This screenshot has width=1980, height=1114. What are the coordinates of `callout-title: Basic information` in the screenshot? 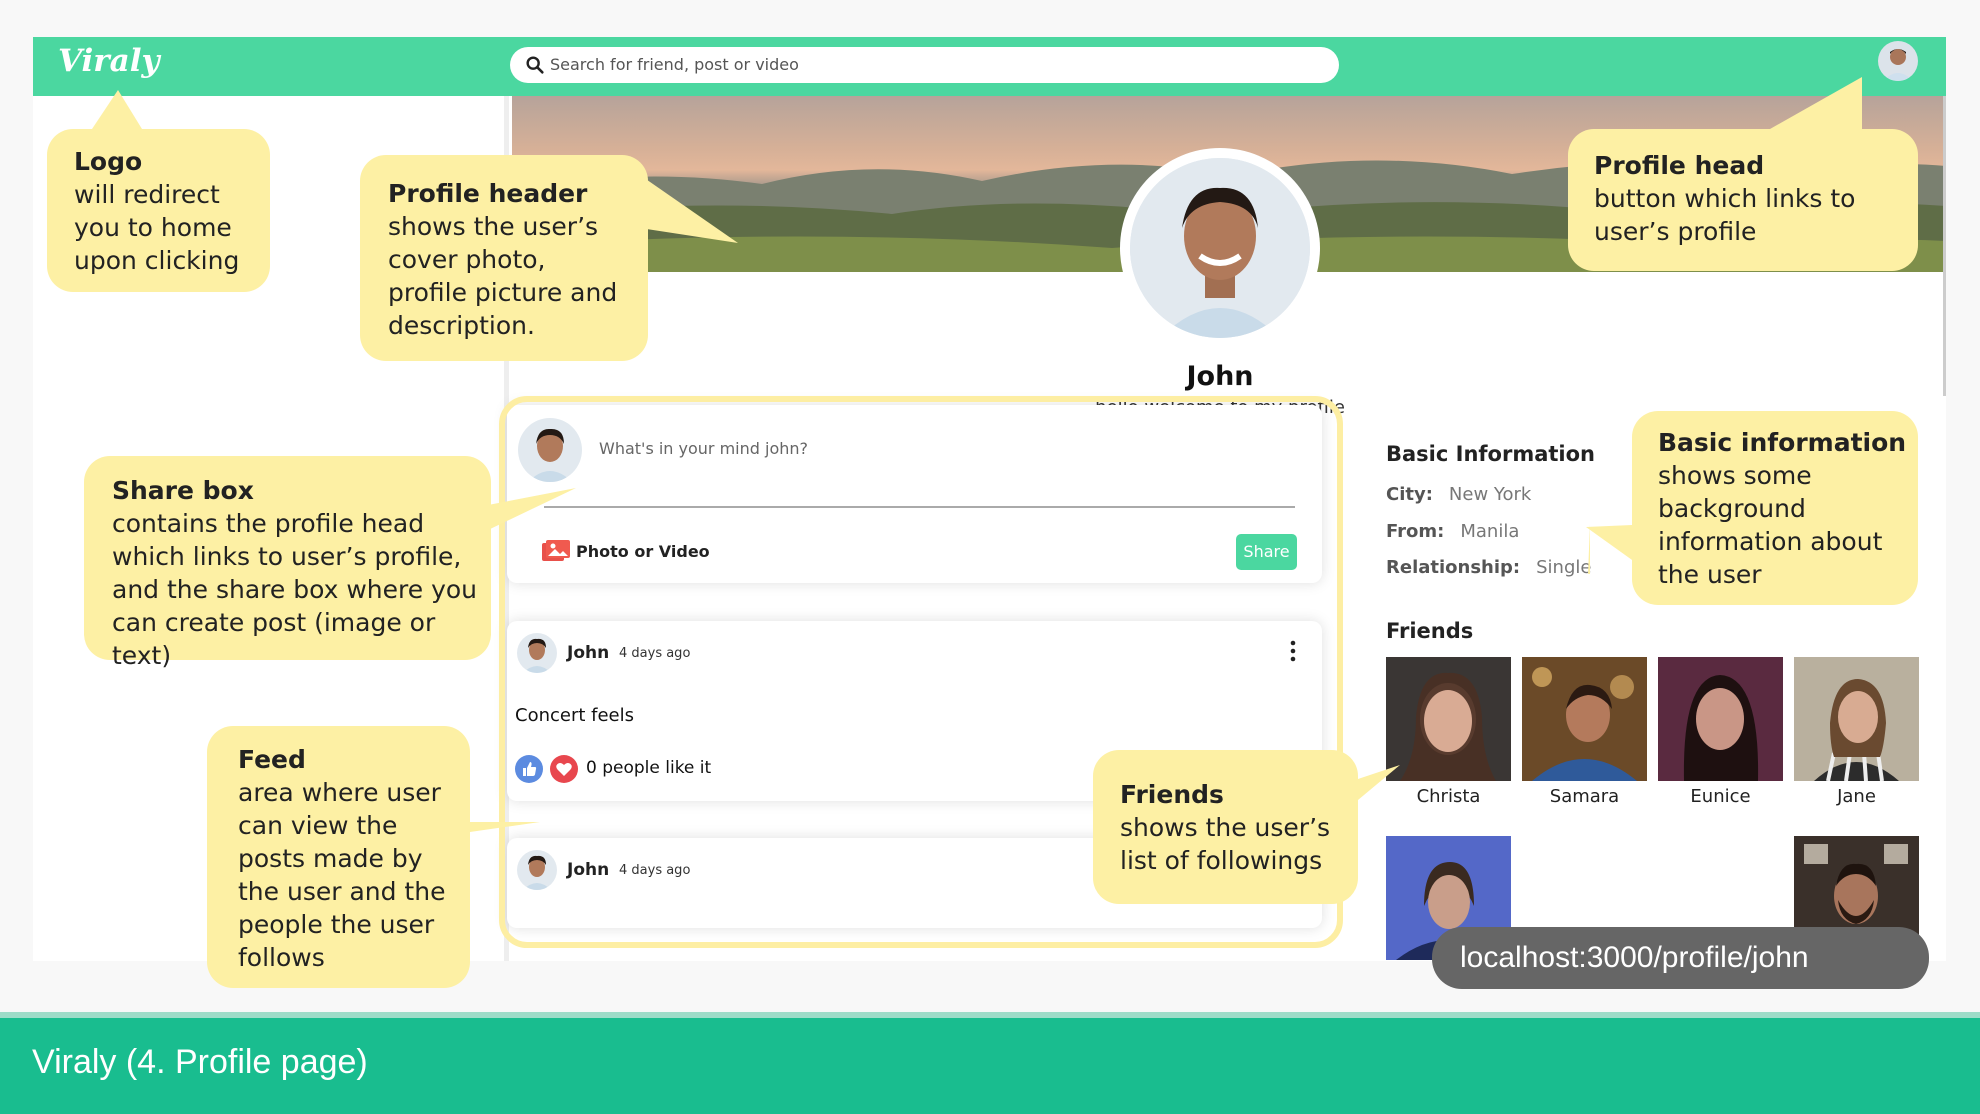 It's located at (1782, 442).